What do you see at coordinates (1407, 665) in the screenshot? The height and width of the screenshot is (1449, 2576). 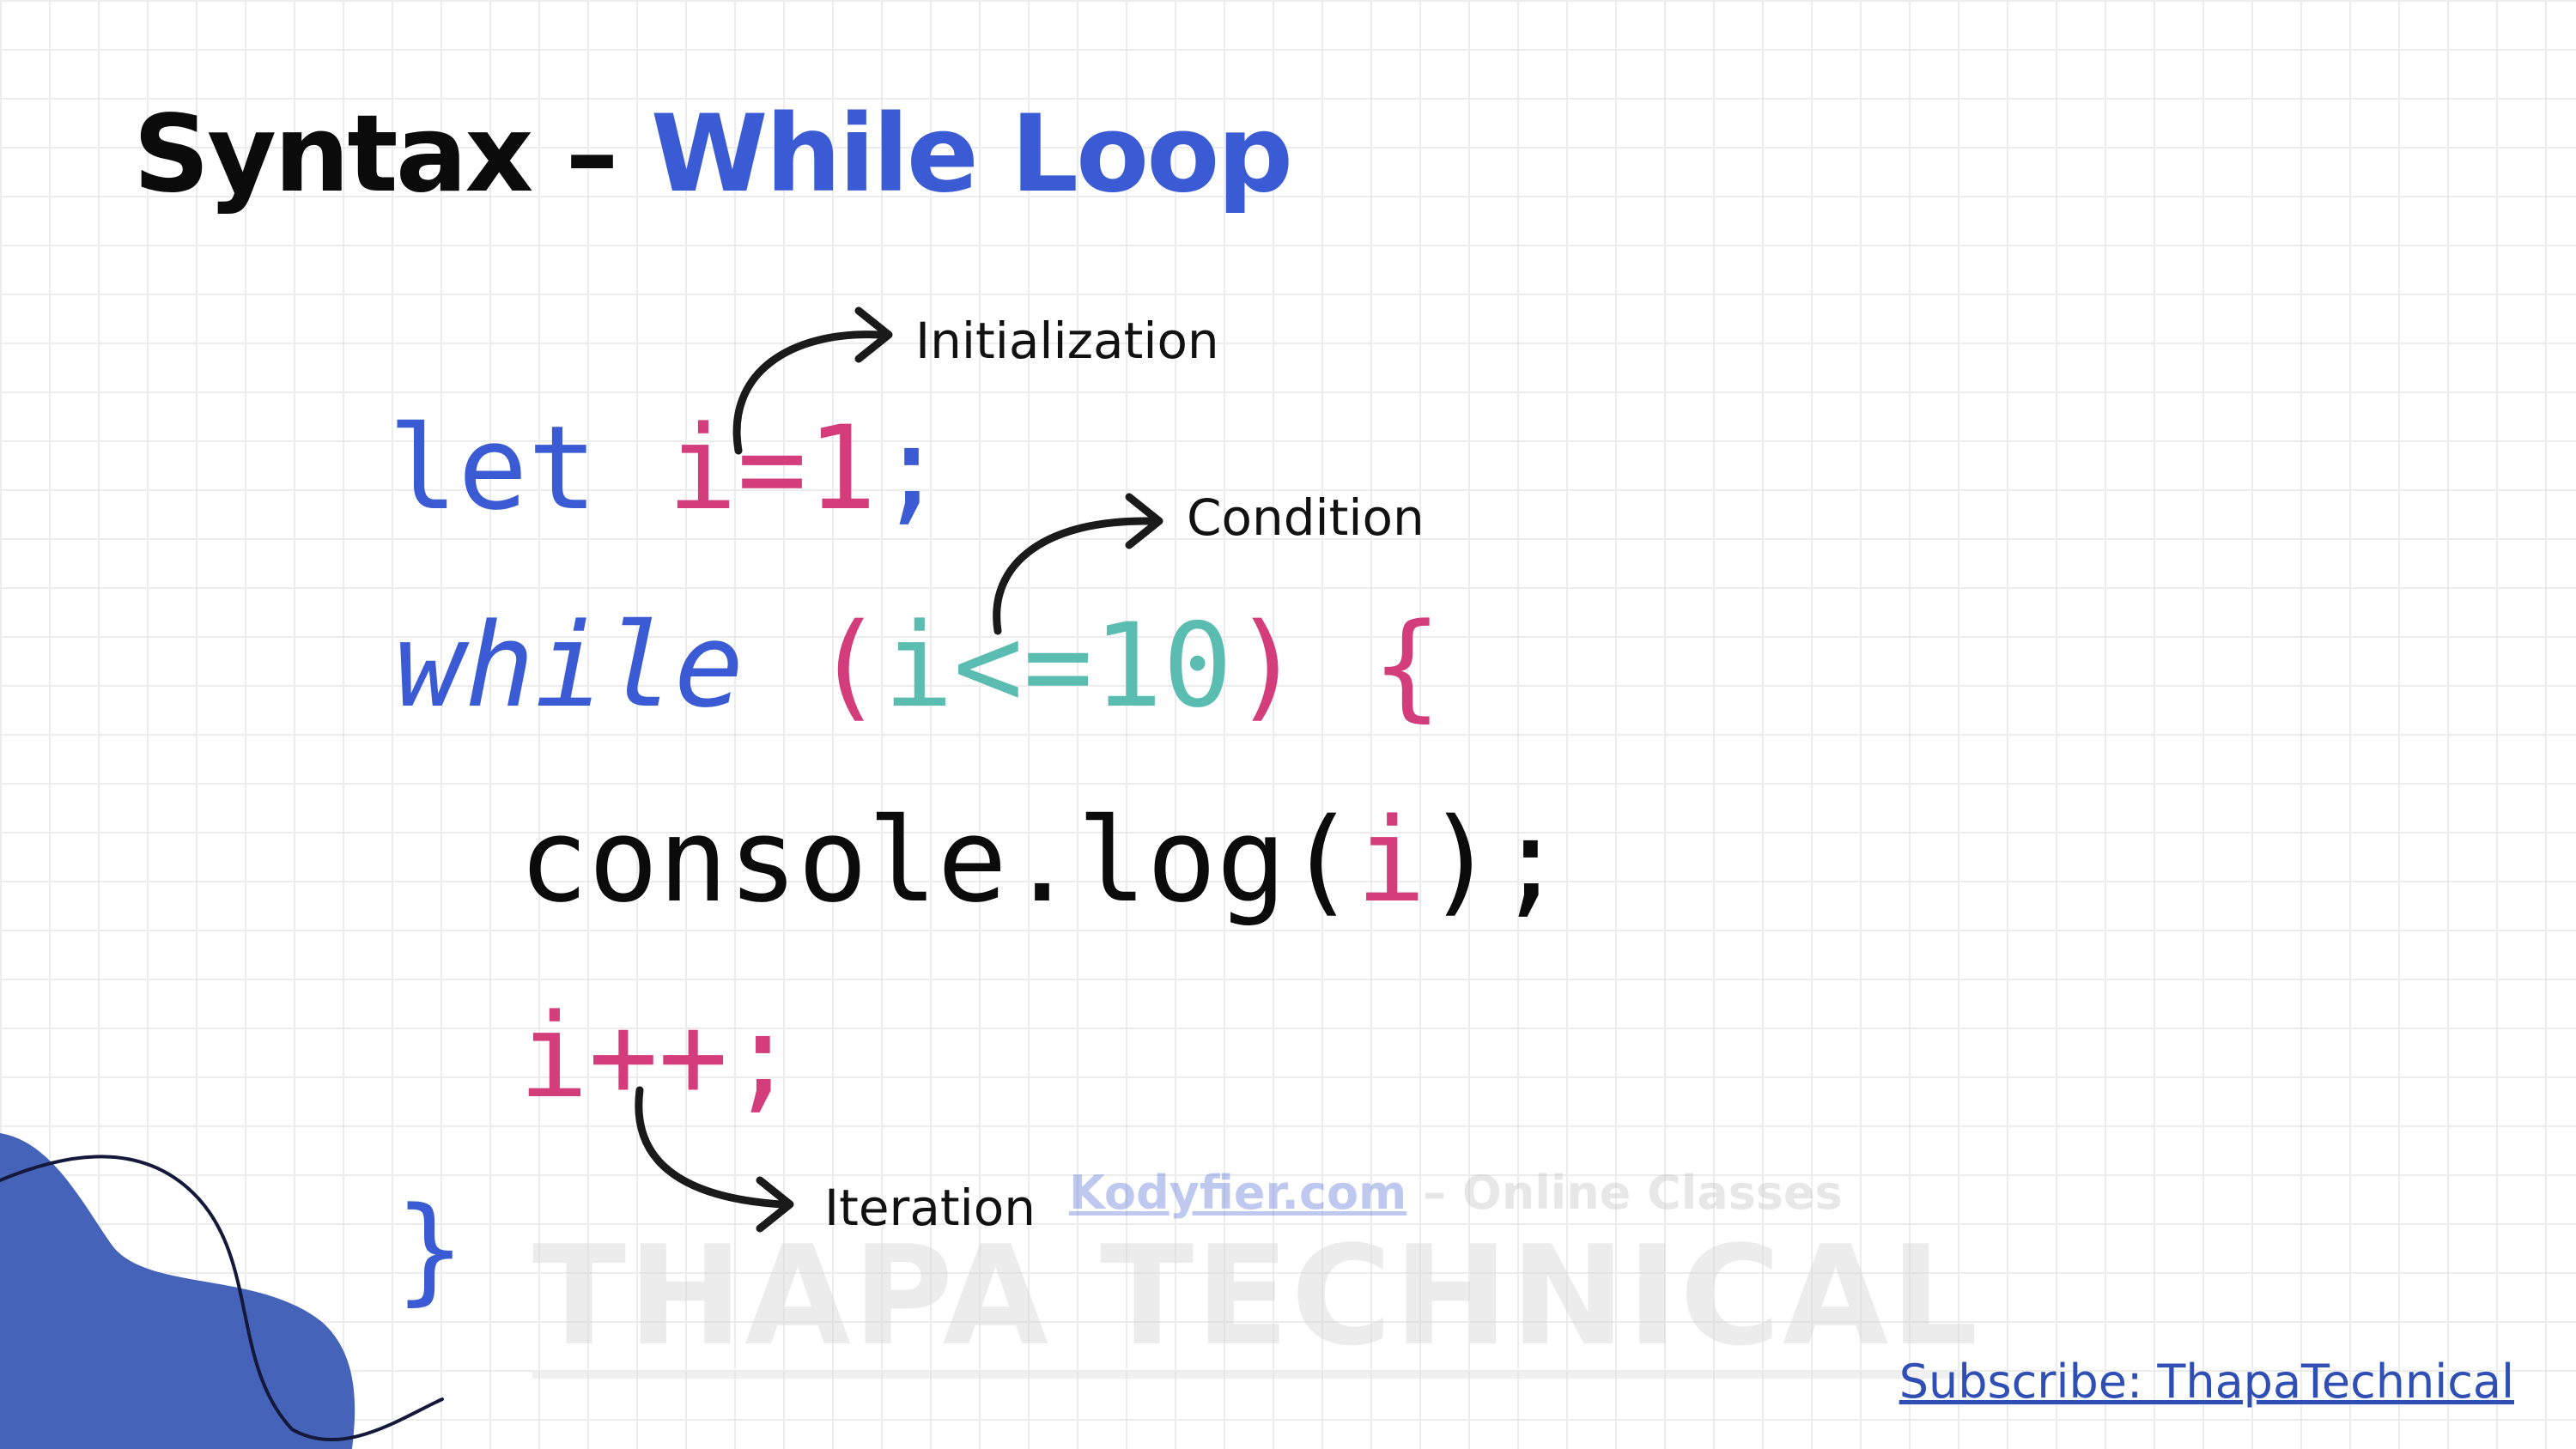 I see `open-brace: {` at bounding box center [1407, 665].